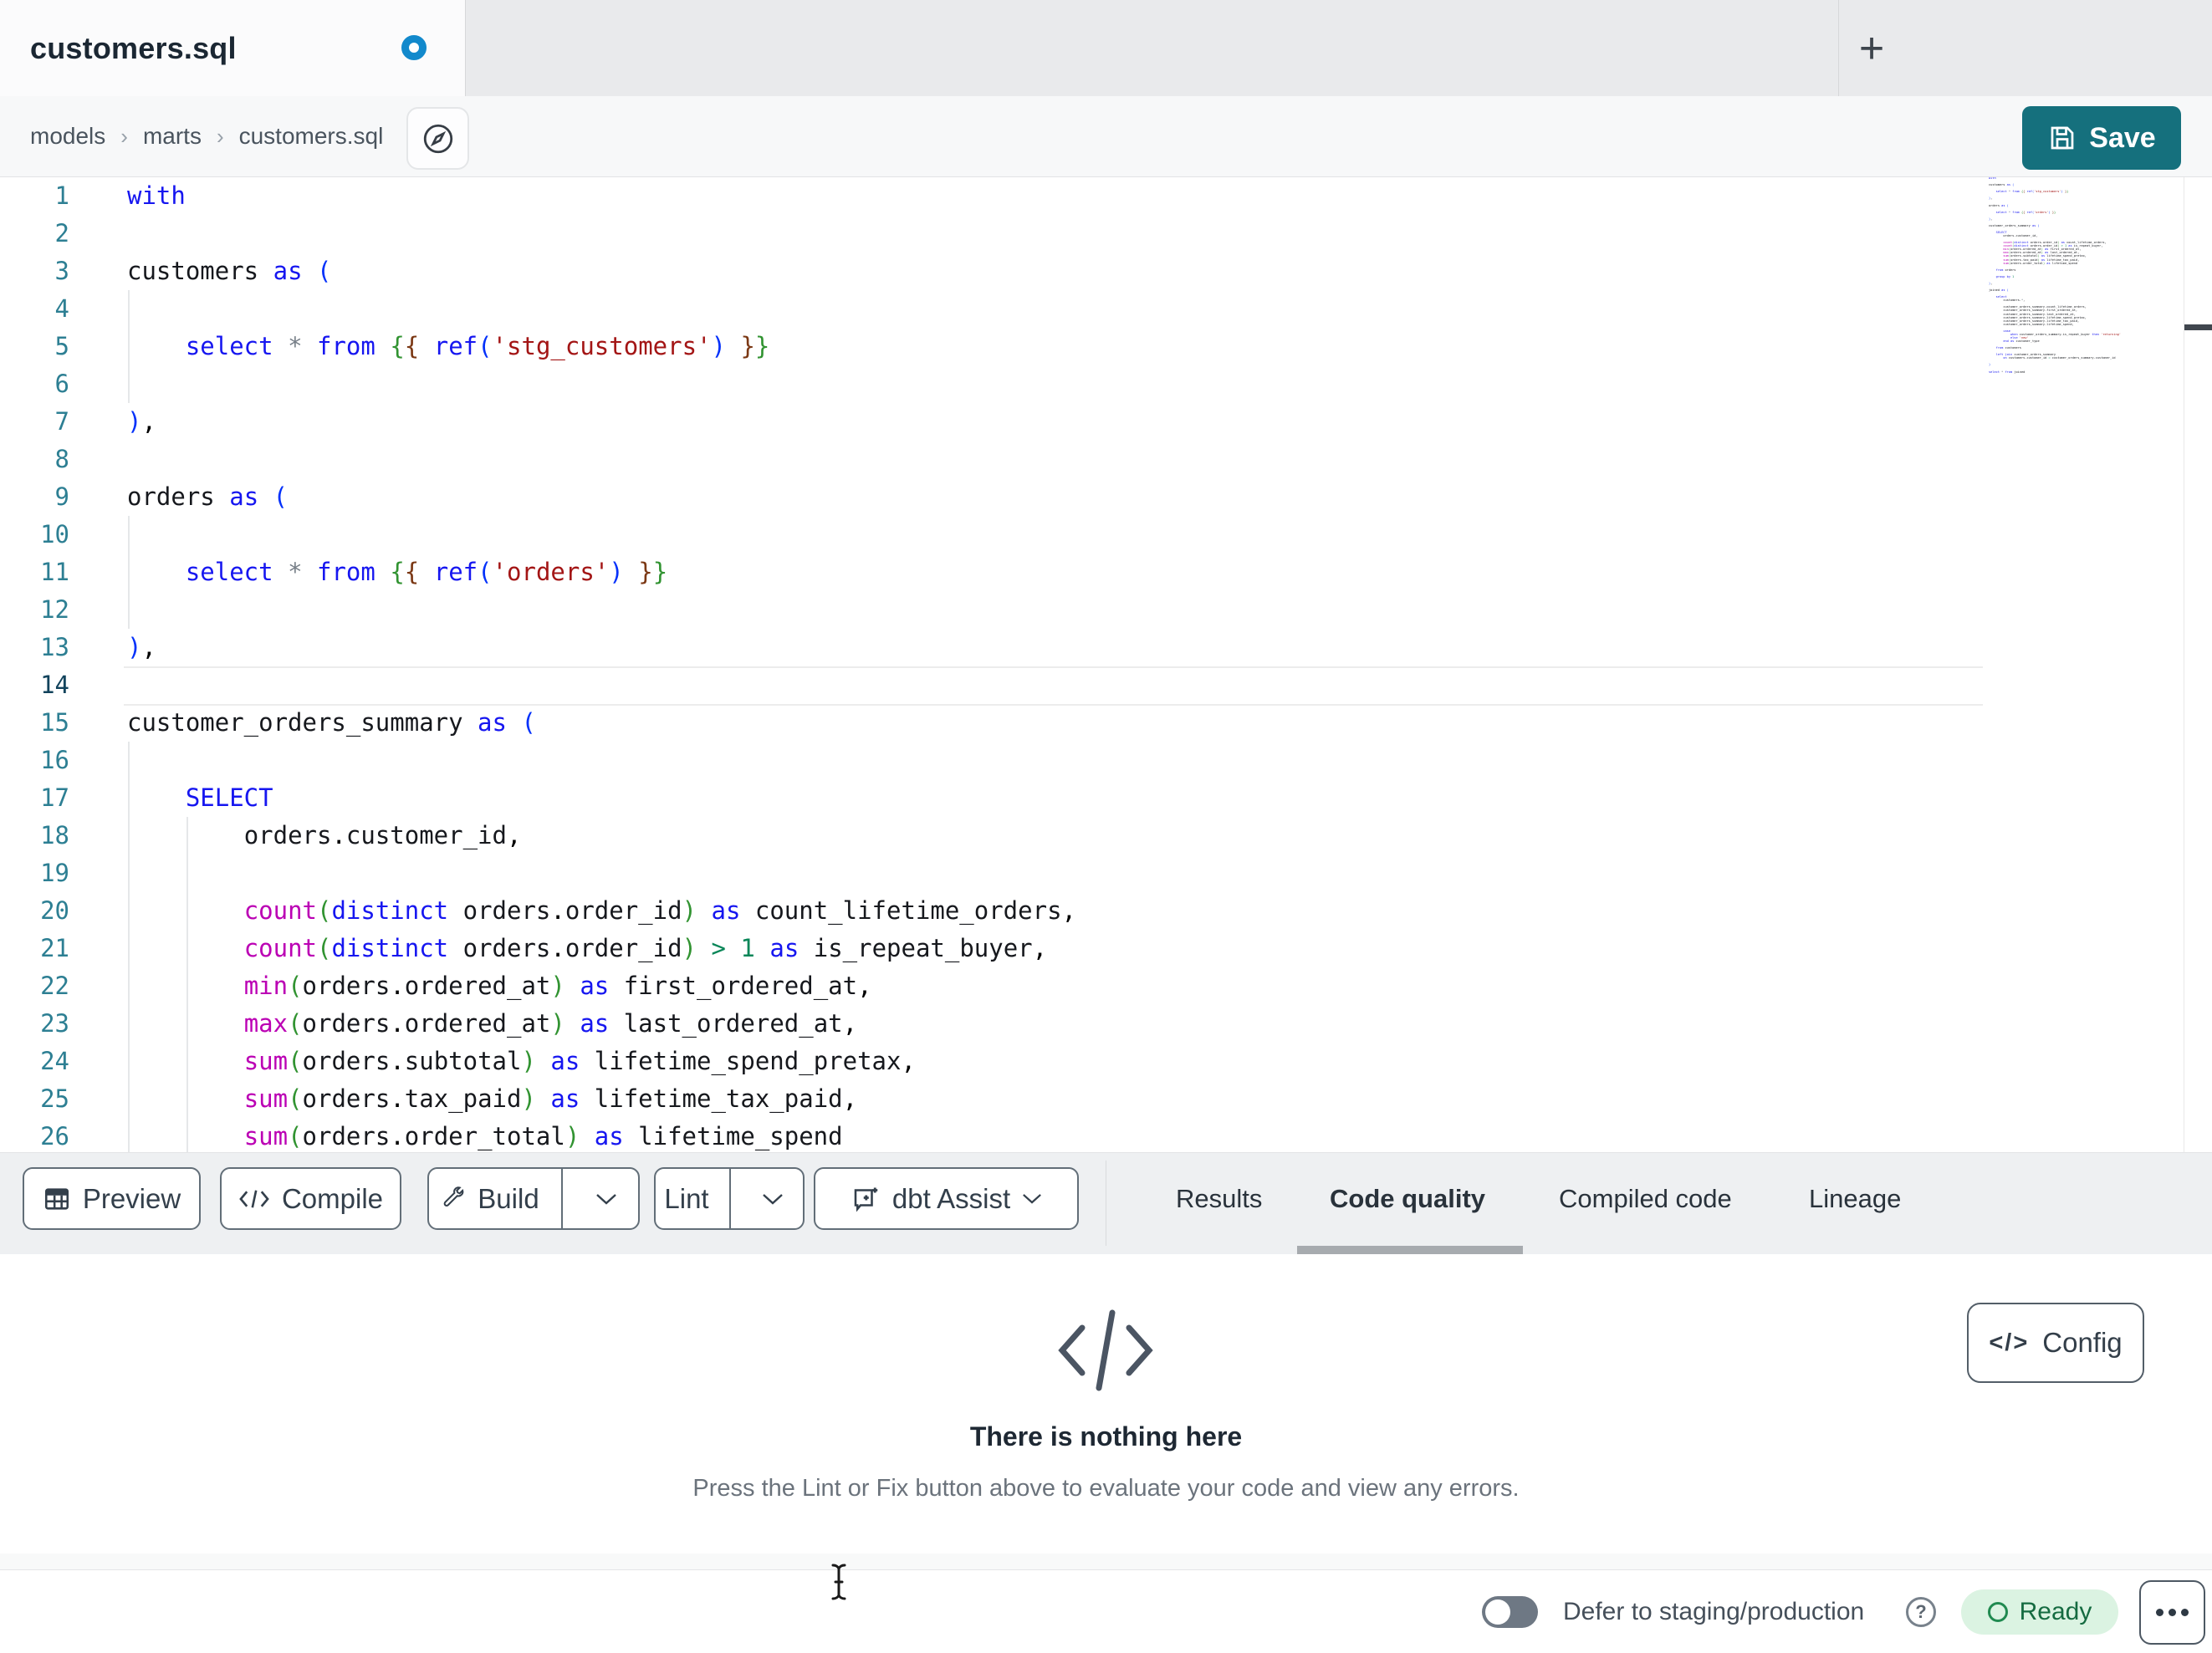  What do you see at coordinates (1092, 271) in the screenshot?
I see `code-line: 3 customers as (` at bounding box center [1092, 271].